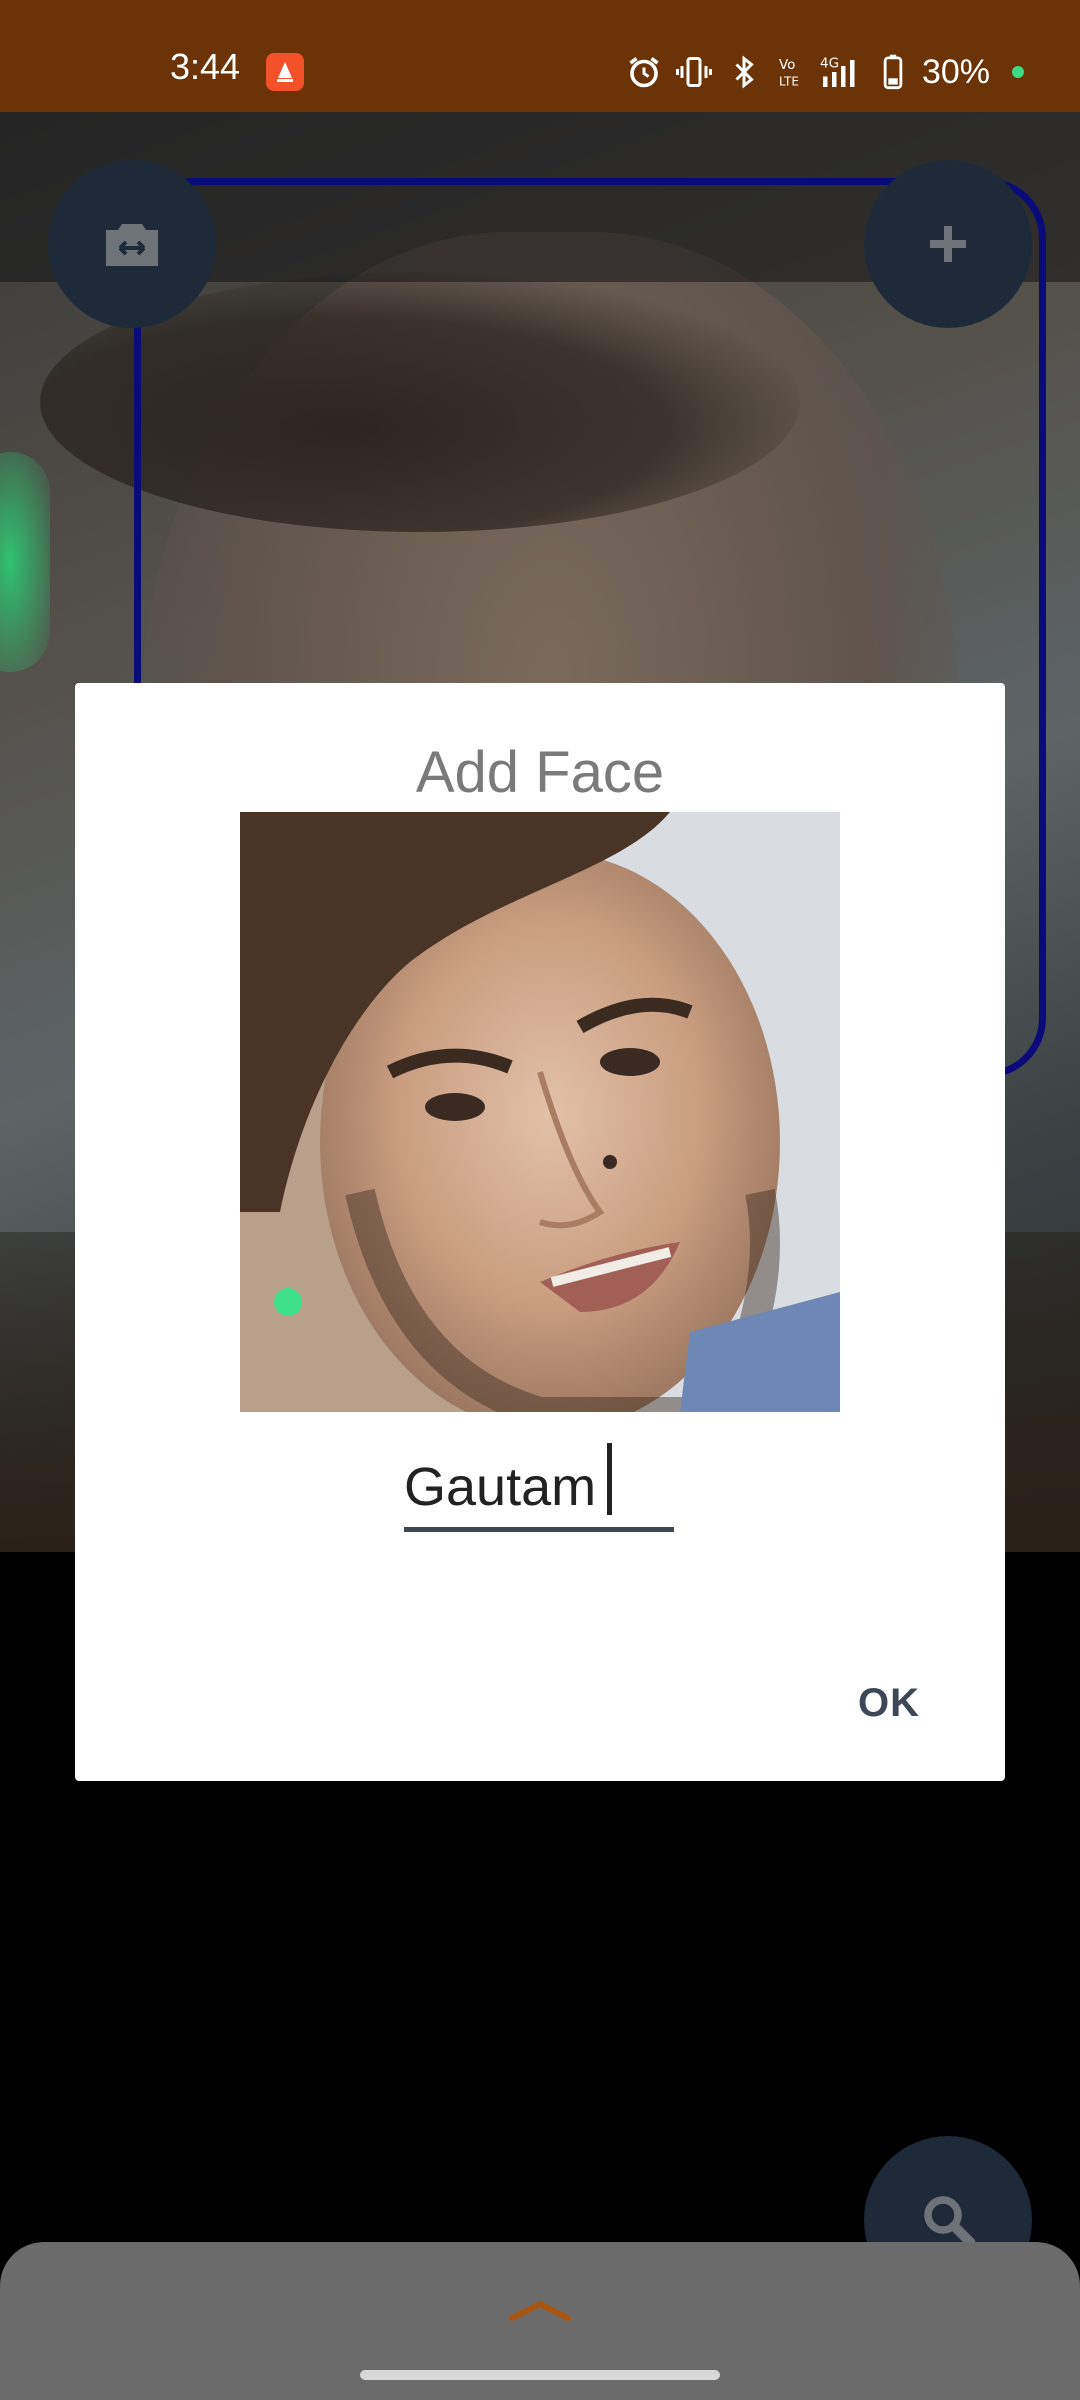 This screenshot has width=1080, height=2400. I want to click on bluetooth-icon, so click(744, 72).